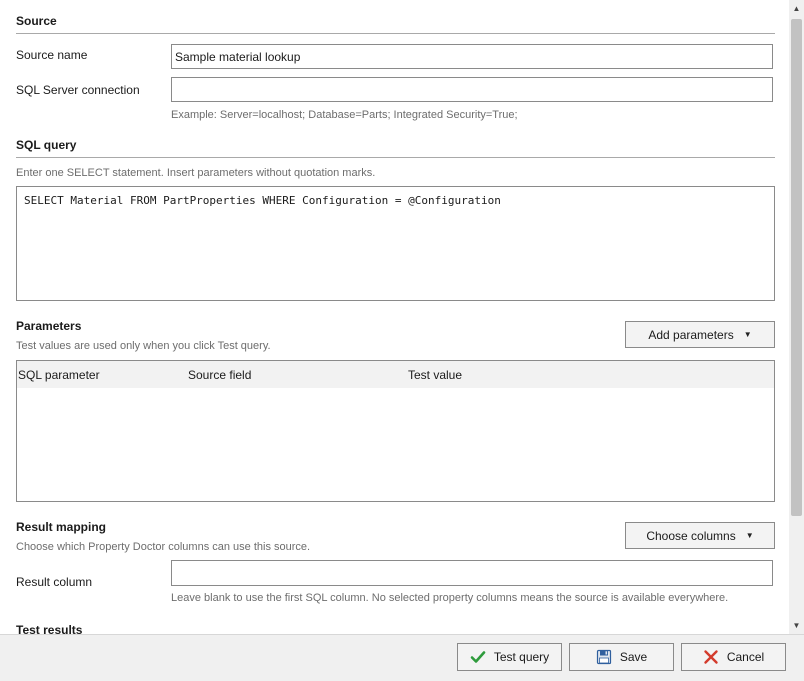  I want to click on connection-label: SQL Server connection, so click(78, 90).